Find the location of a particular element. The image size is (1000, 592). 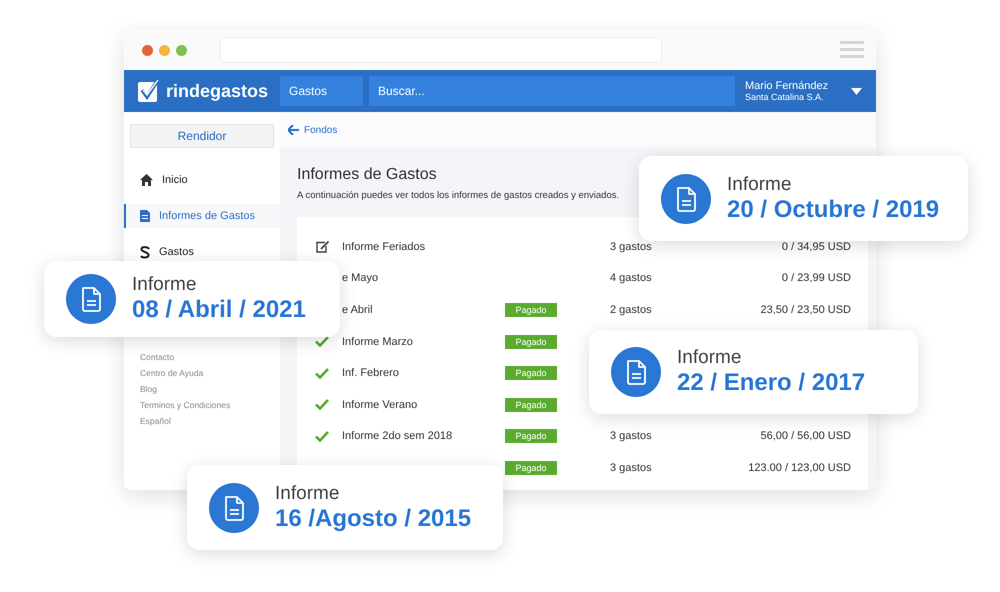

report-name: Informe Verano is located at coordinates (380, 404).